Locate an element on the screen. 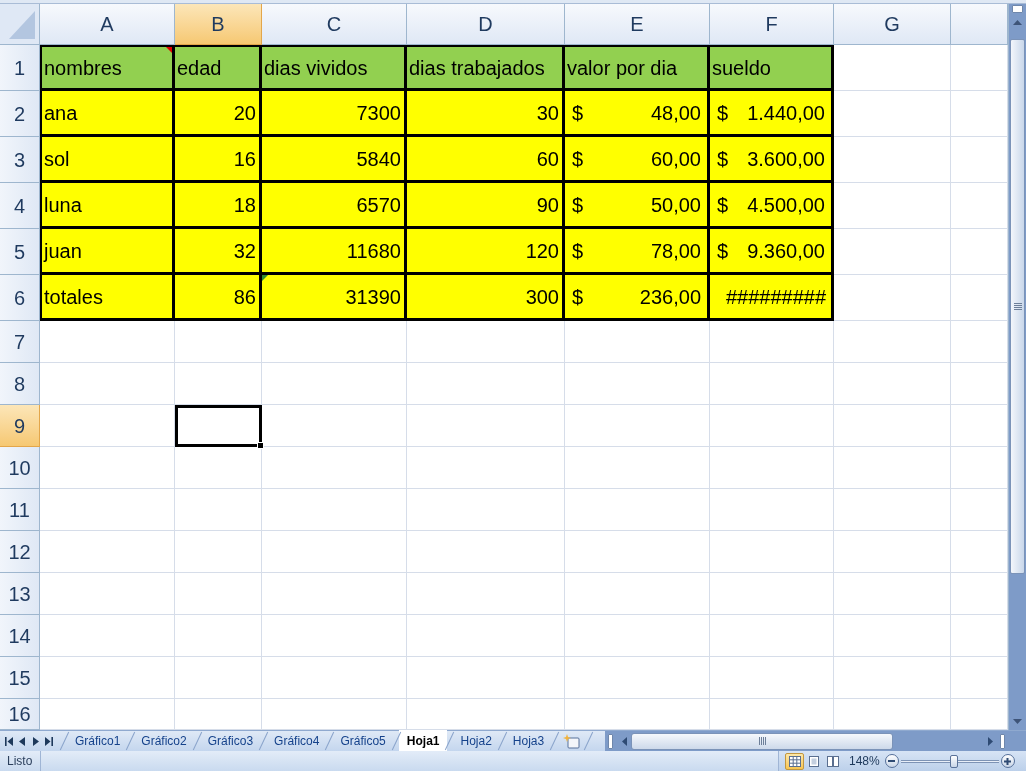 Image resolution: width=1026 pixels, height=771 pixels. cell-text: 18 is located at coordinates (244, 204).